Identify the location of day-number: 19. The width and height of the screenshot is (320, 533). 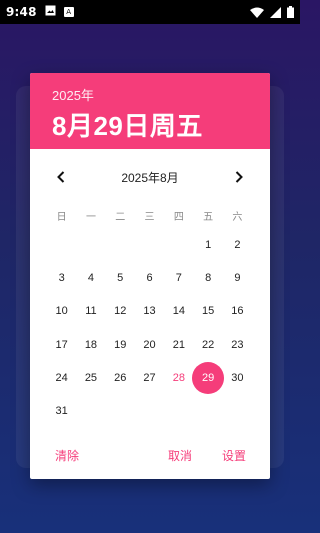
(120, 344).